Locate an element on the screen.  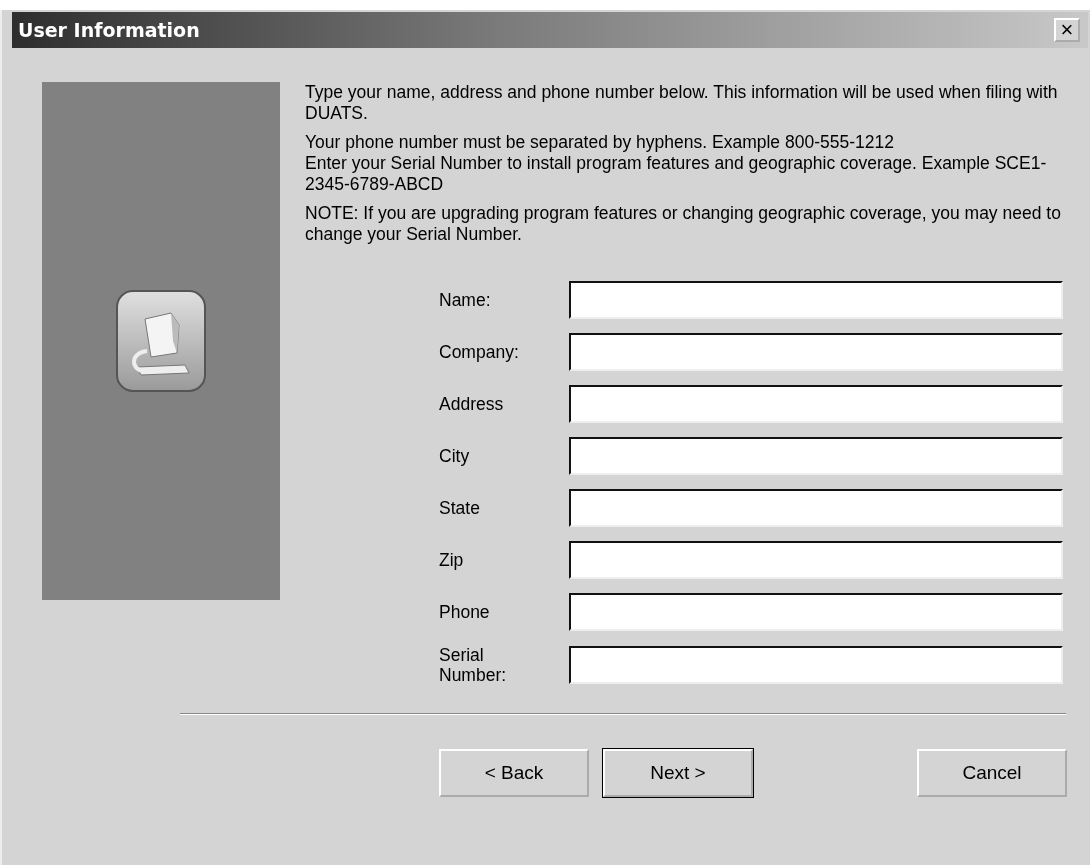
close-button: × is located at coordinates (1067, 30).